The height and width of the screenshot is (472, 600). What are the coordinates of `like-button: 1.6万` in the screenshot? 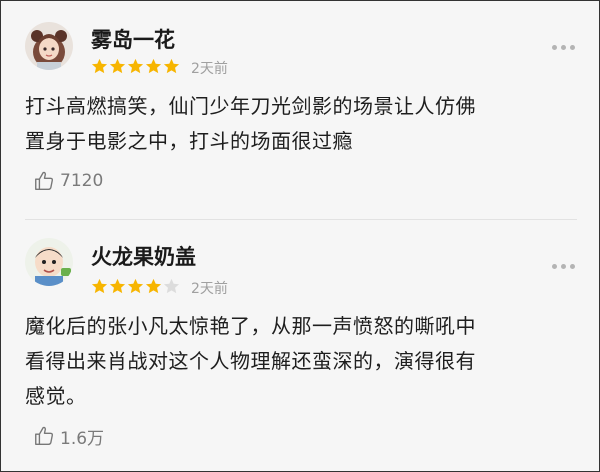 It's located at (69, 436).